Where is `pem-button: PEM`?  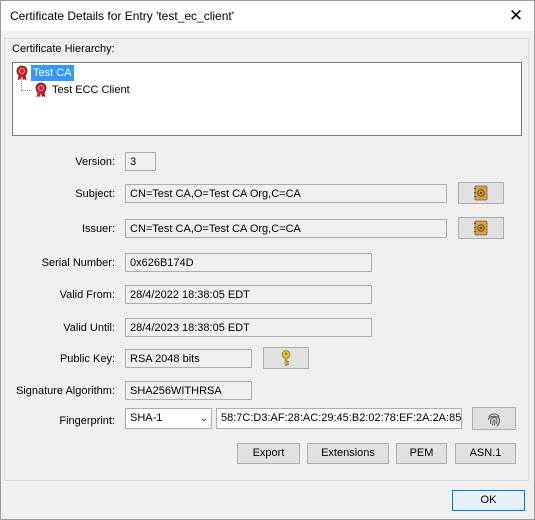
pem-button: PEM is located at coordinates (421, 453).